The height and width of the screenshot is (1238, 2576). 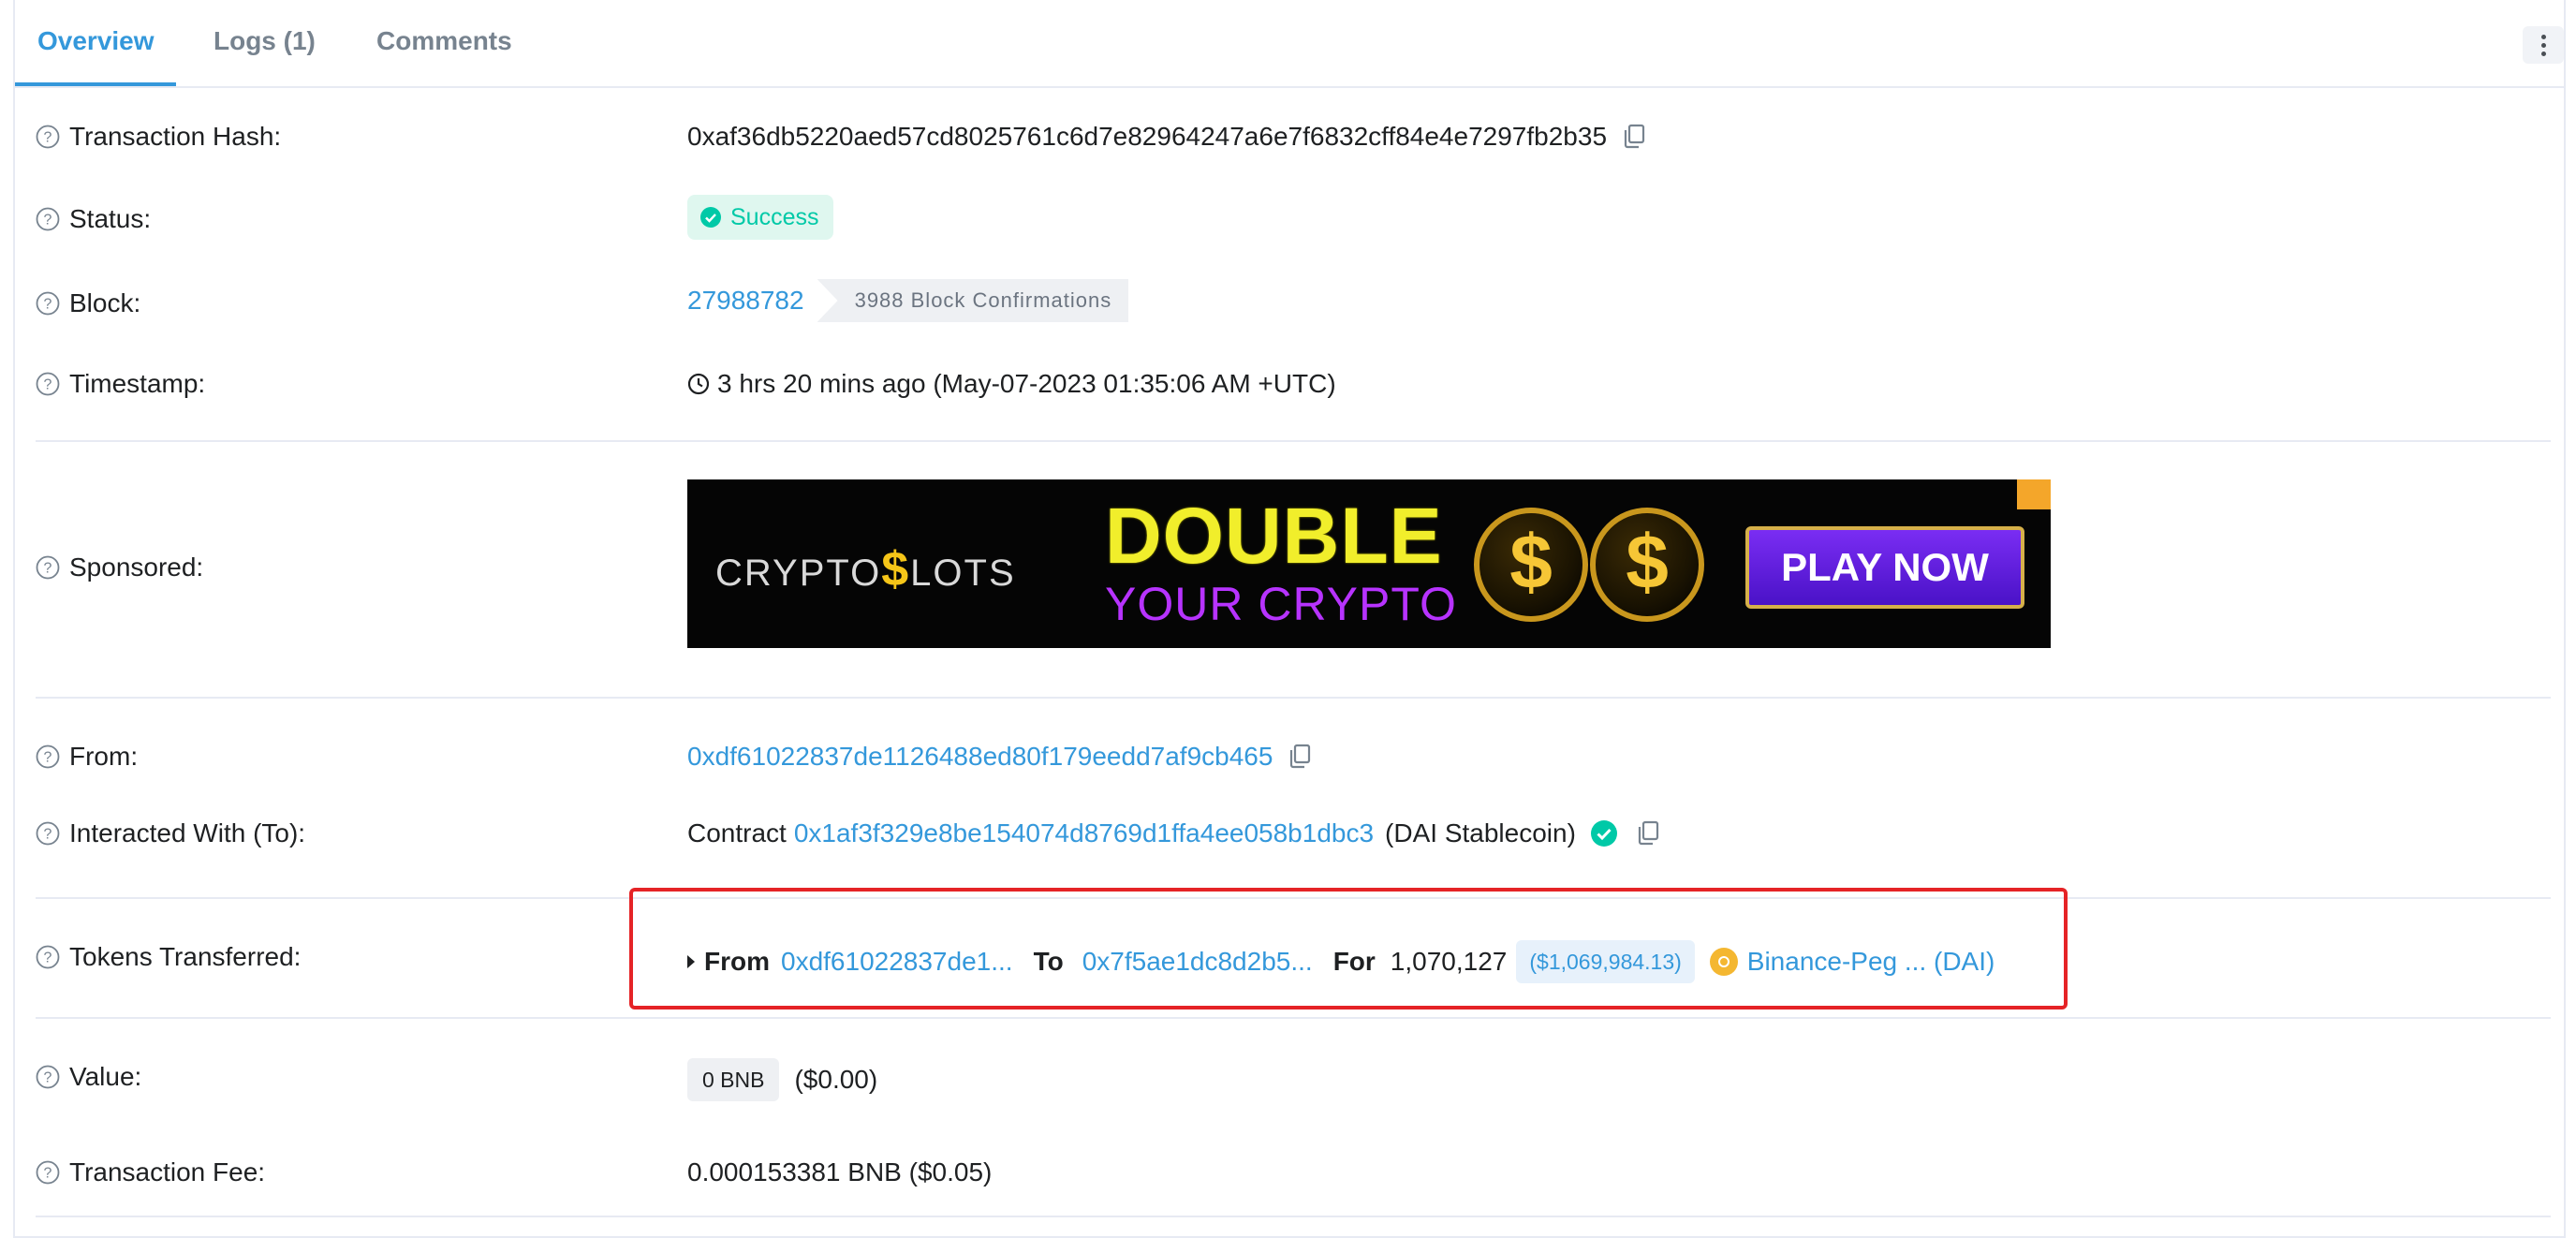 What do you see at coordinates (774, 217) in the screenshot?
I see `status-text: Success` at bounding box center [774, 217].